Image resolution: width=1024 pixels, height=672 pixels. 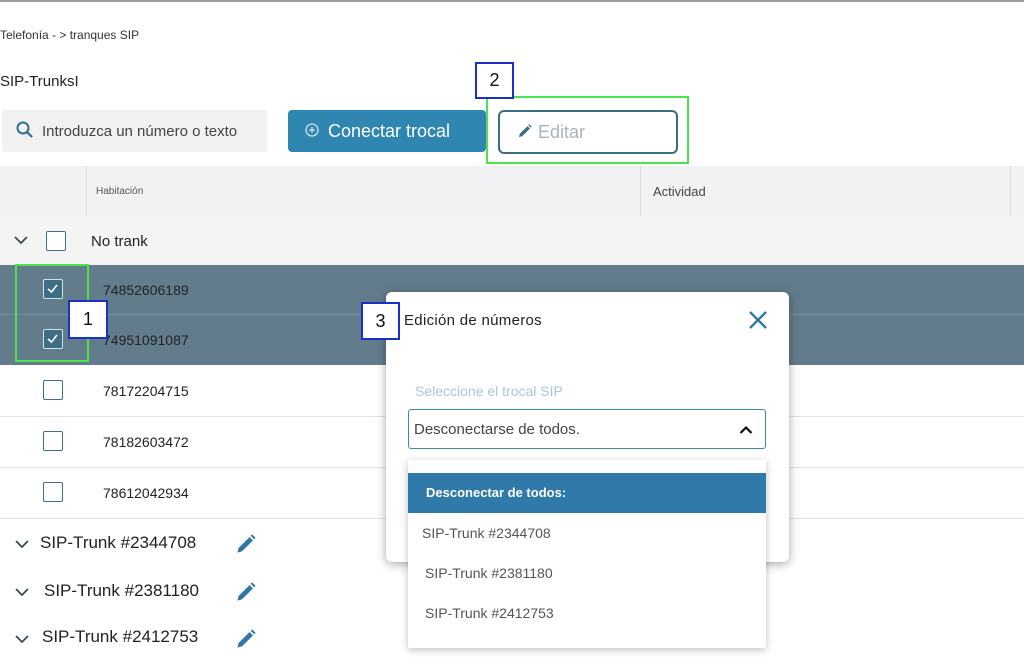 I want to click on row-number: 78172204715, so click(x=146, y=391).